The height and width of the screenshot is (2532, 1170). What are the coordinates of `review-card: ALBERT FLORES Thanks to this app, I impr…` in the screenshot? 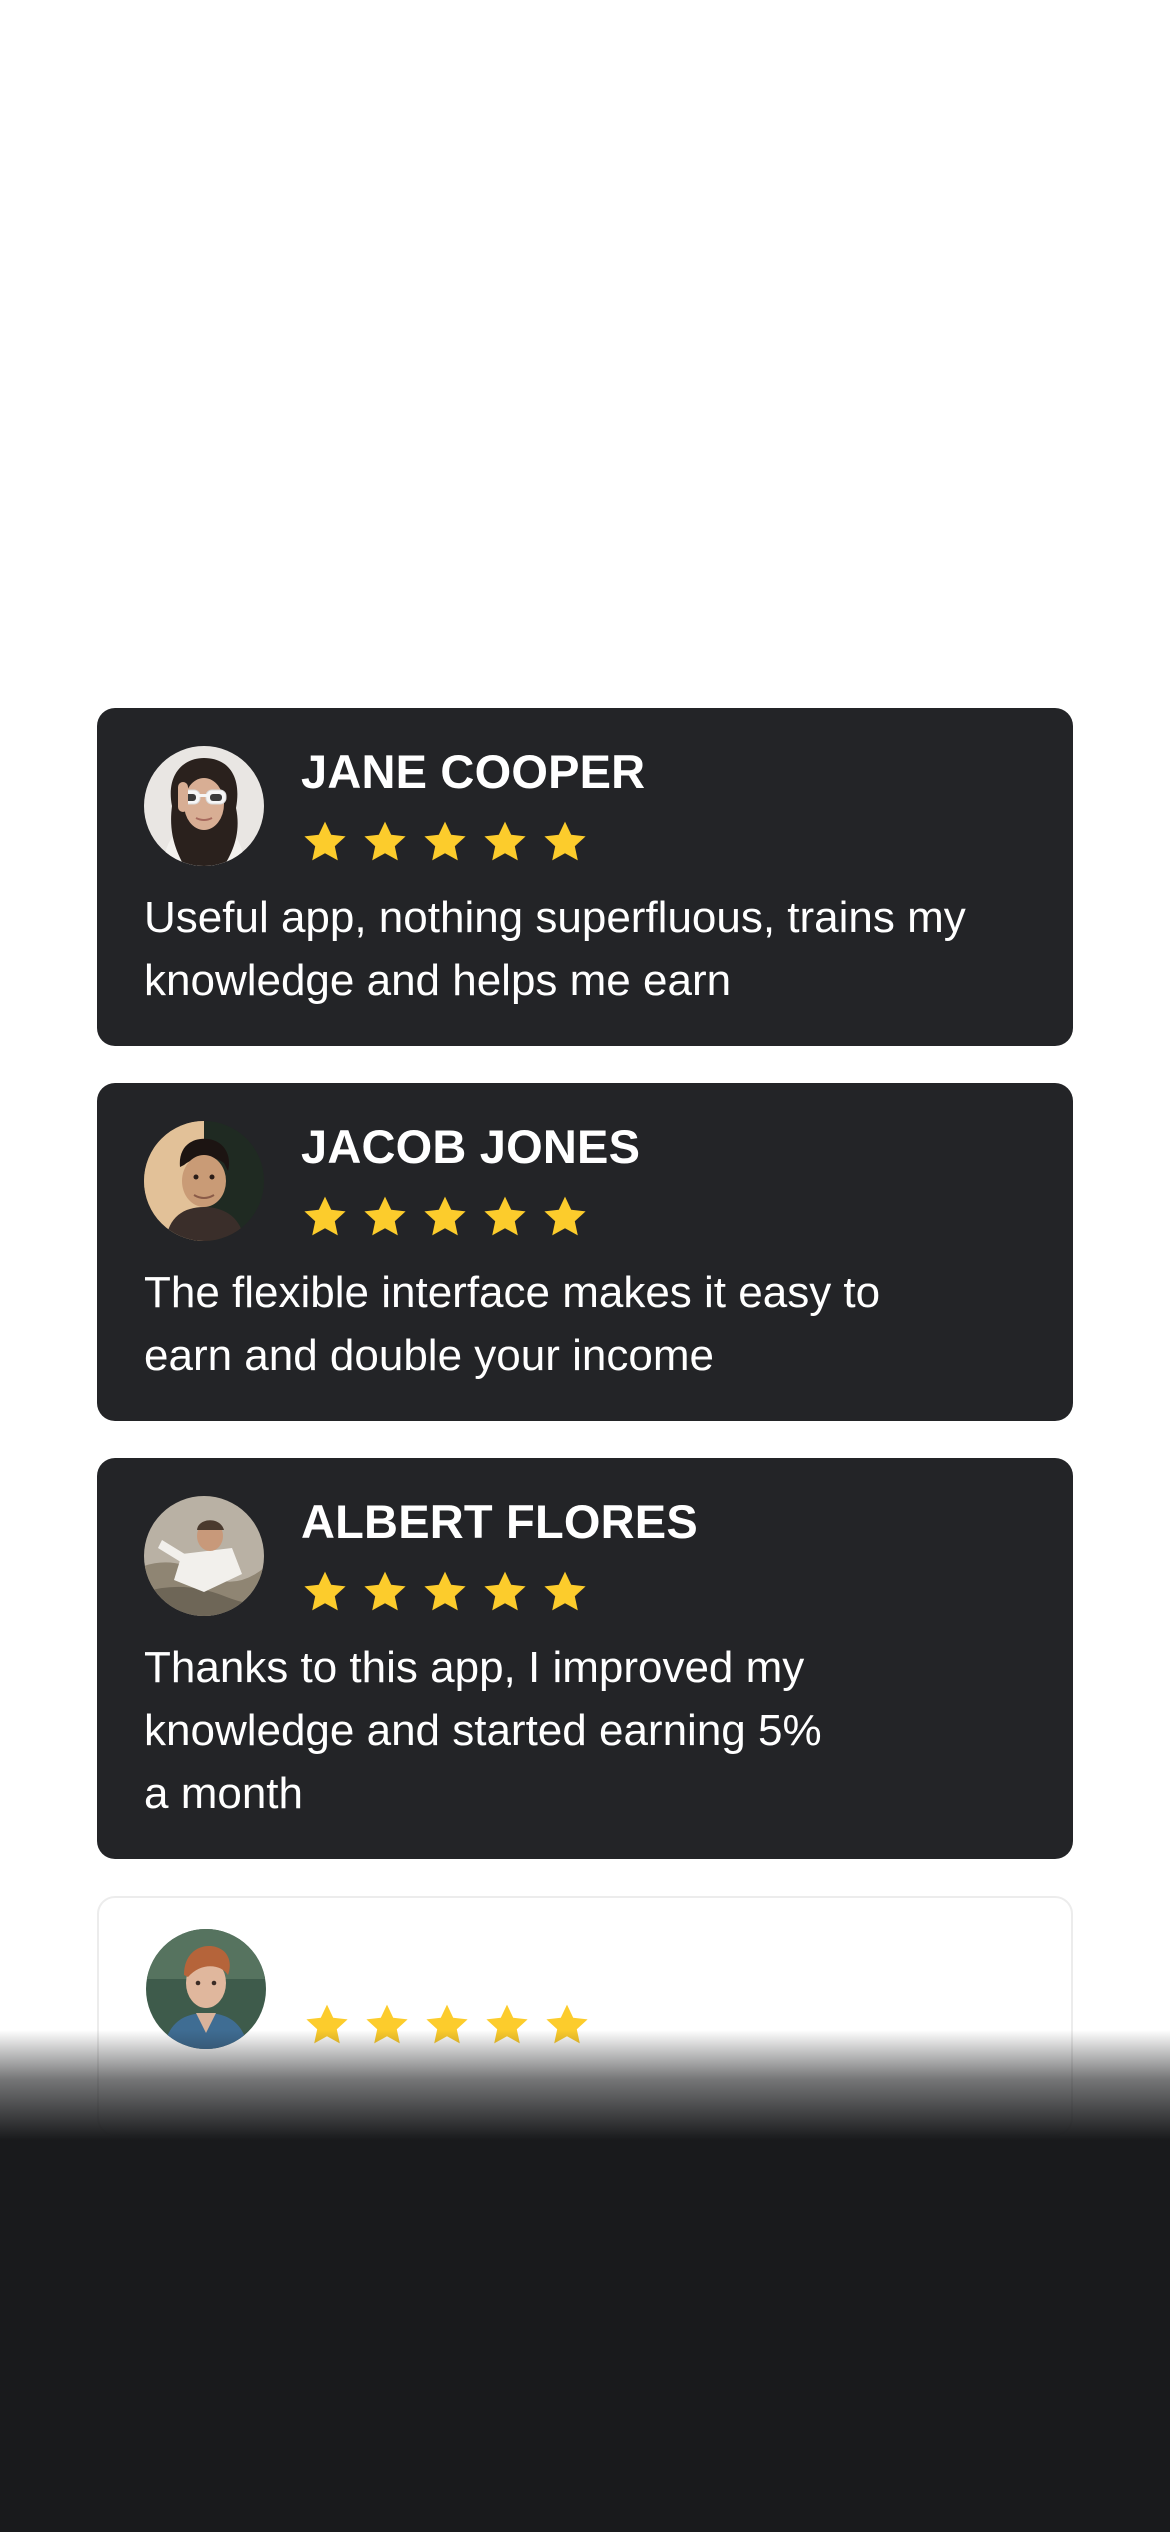 It's located at (585, 1658).